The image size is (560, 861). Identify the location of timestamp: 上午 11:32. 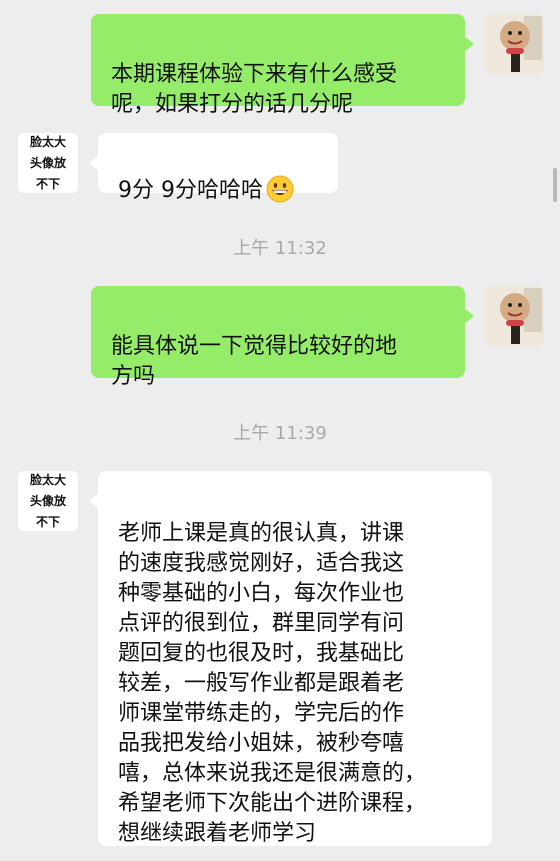
(280, 248).